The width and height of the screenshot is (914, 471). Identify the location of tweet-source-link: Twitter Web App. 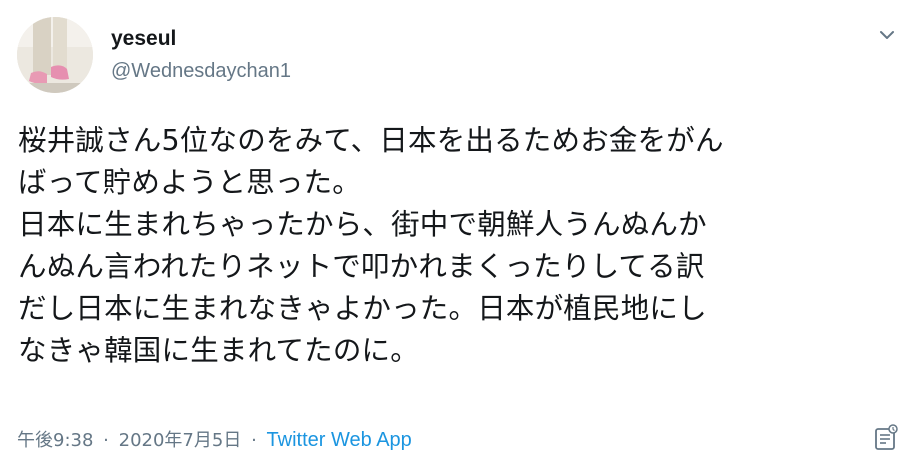
(339, 440).